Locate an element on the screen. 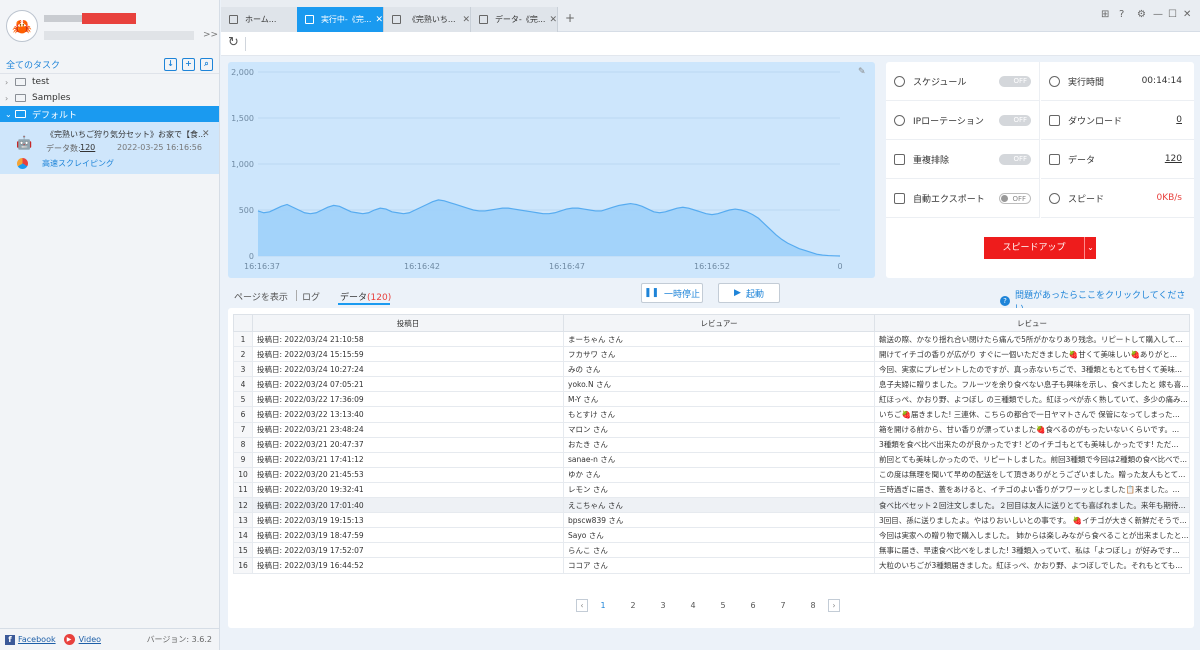  next-page-icon: › is located at coordinates (834, 605).